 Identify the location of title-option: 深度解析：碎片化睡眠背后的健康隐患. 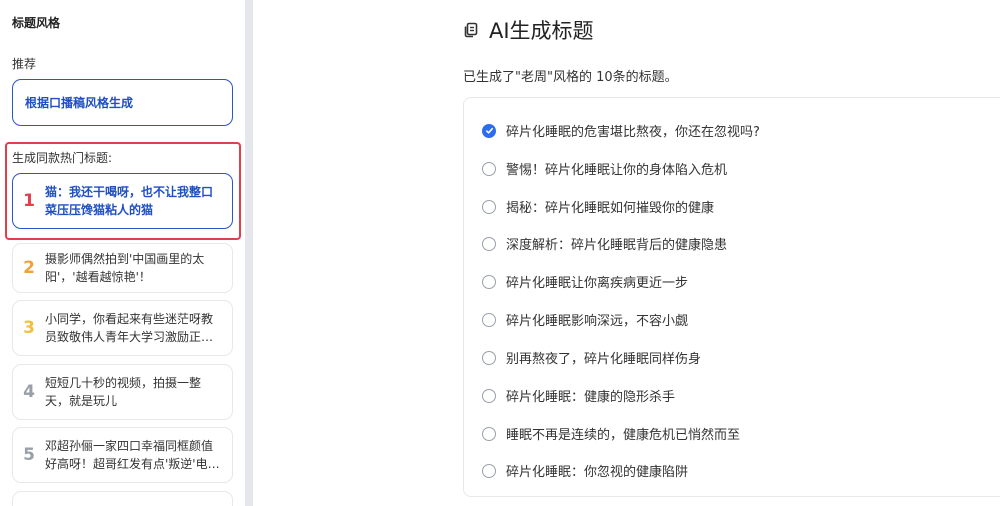
(604, 243).